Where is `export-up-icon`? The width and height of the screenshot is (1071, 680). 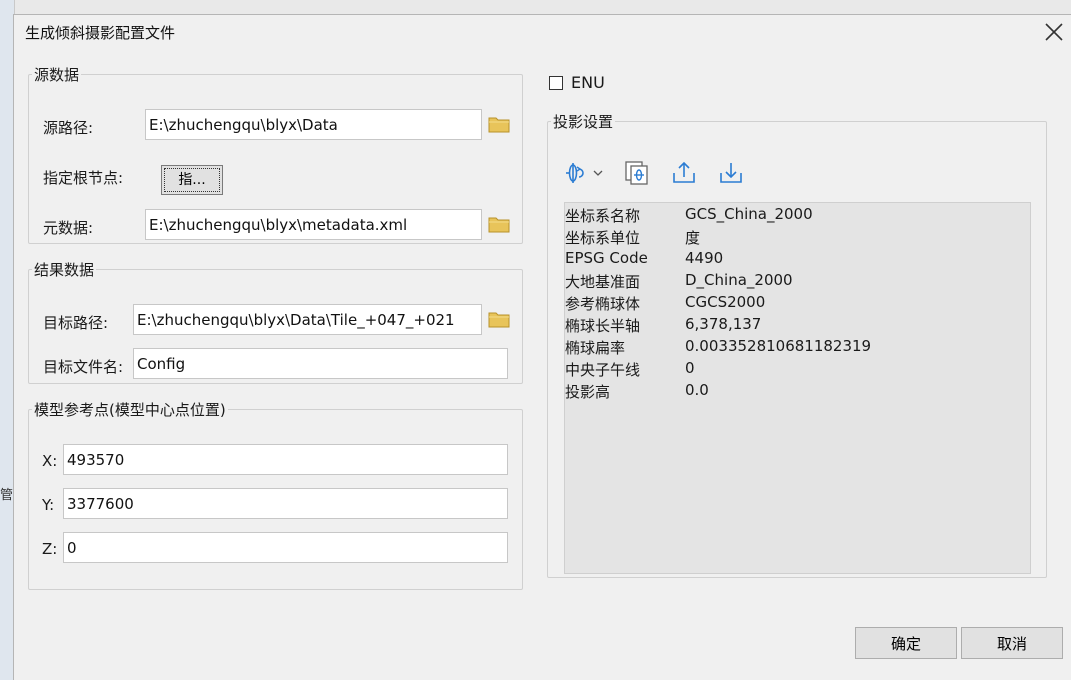
export-up-icon is located at coordinates (684, 172).